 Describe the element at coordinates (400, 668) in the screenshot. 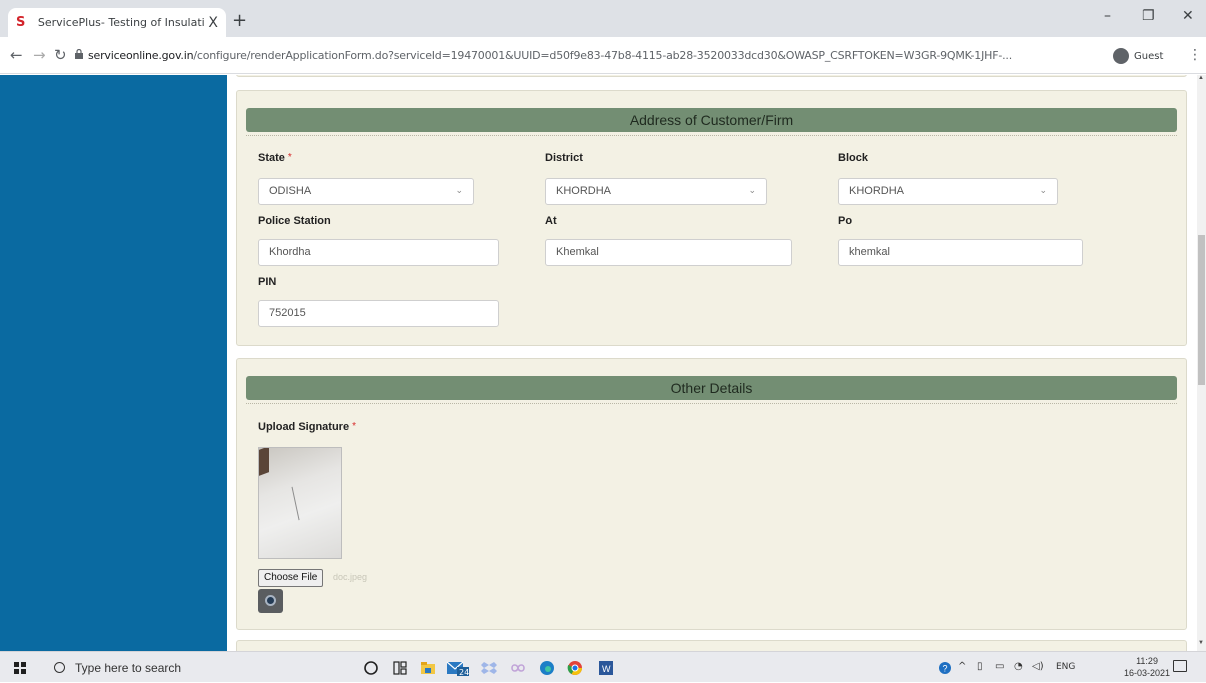

I see `task-view-icon` at that location.